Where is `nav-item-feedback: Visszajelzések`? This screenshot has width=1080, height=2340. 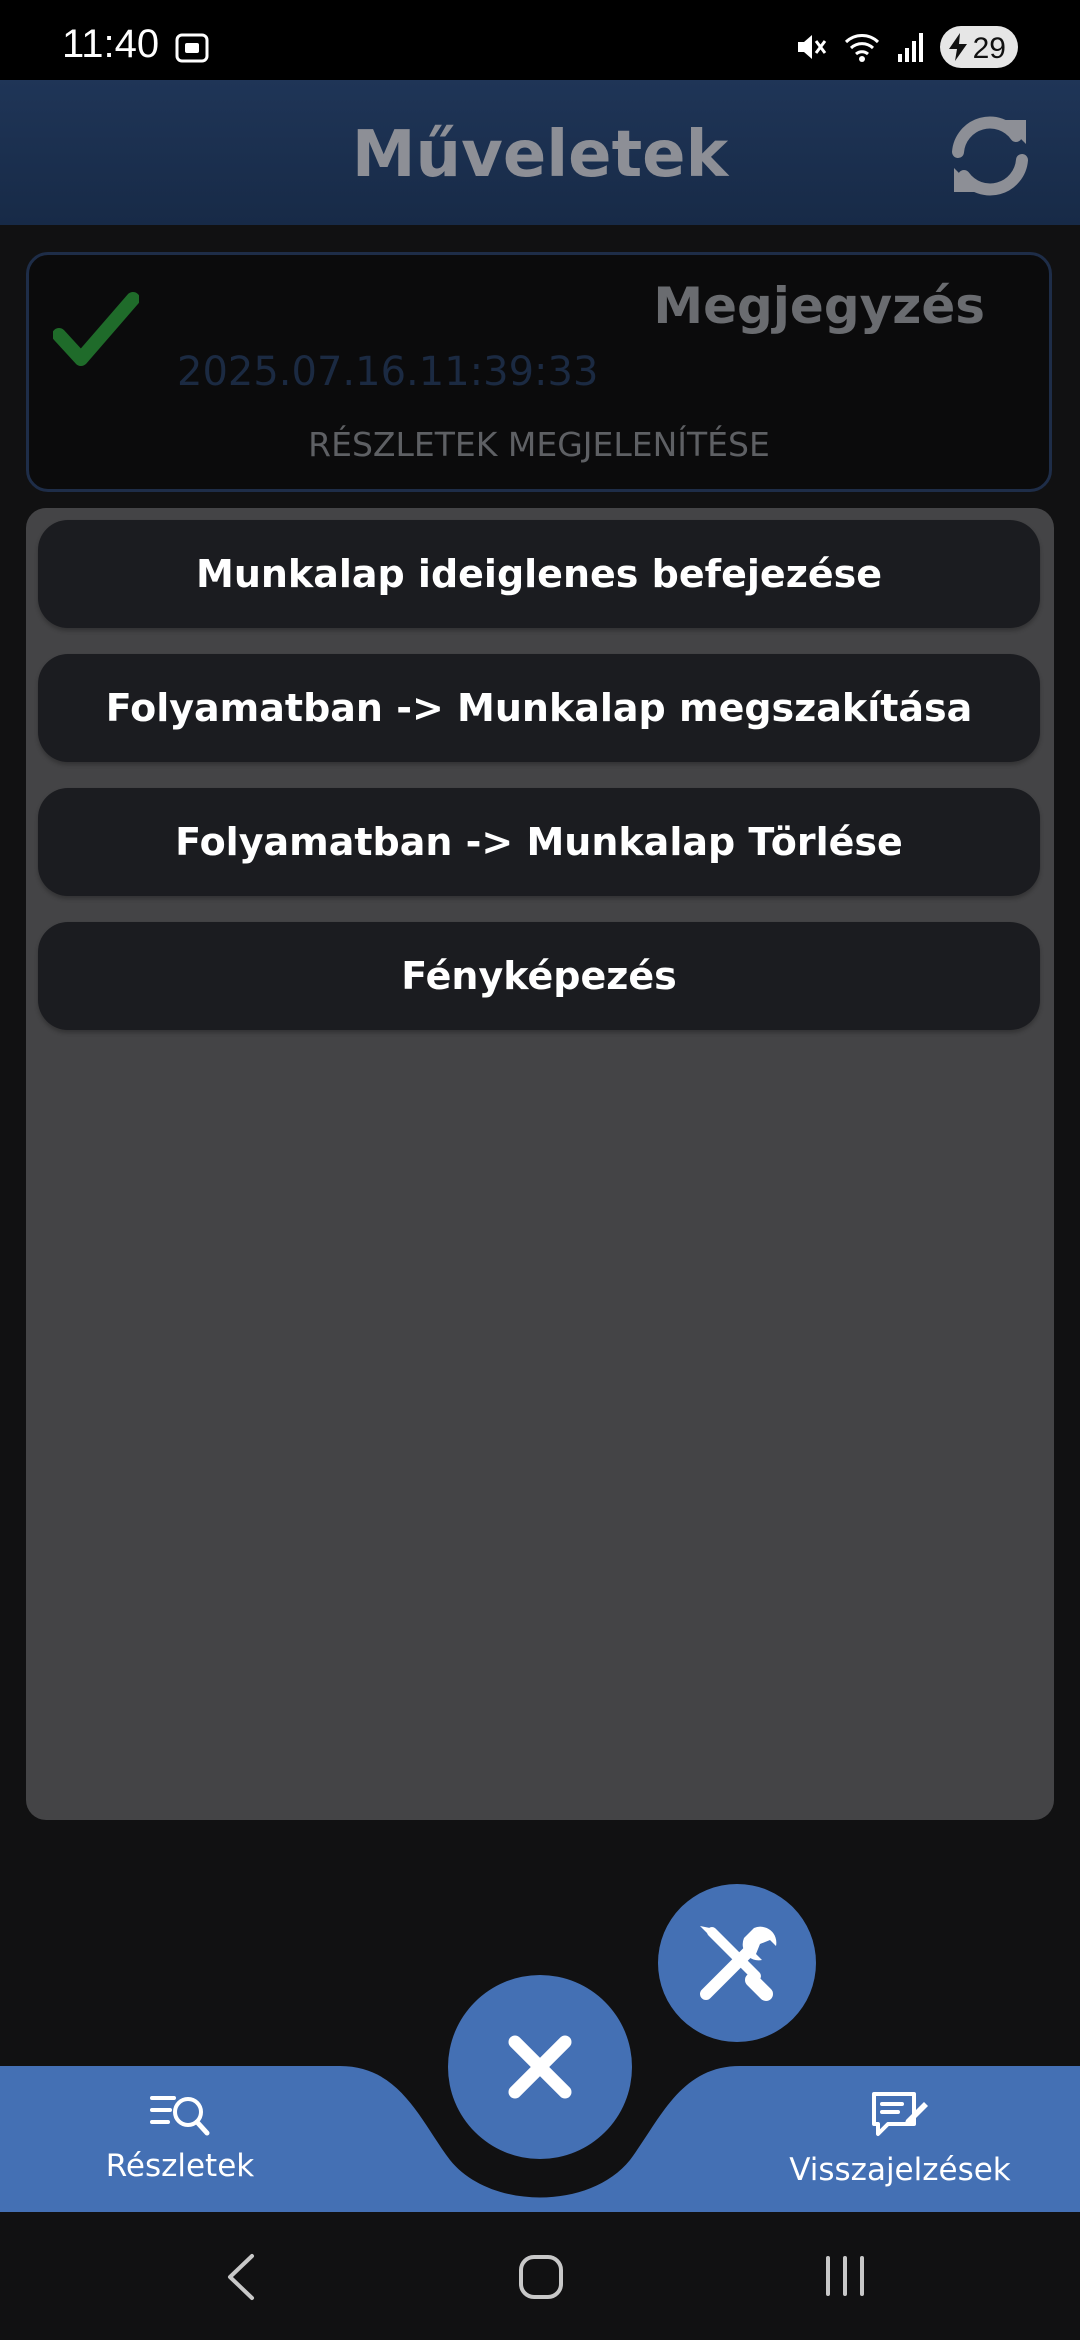
nav-item-feedback: Visszajelzések is located at coordinates (900, 2139).